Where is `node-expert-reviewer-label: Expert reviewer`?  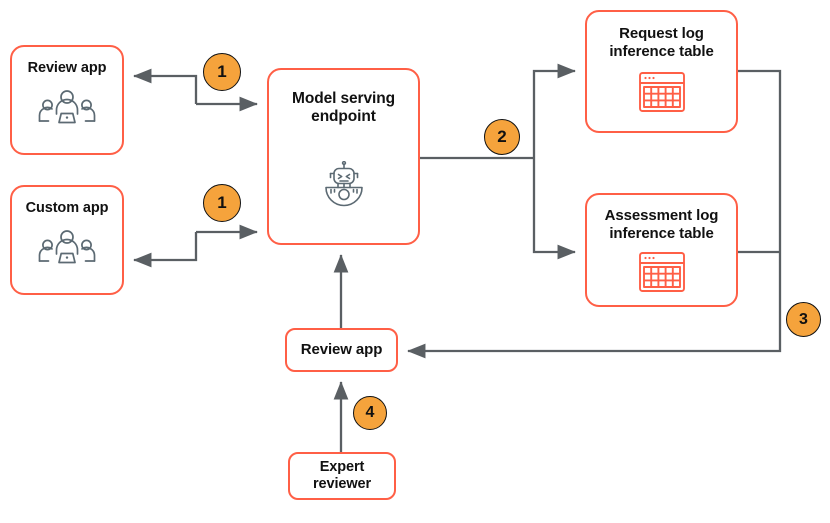 node-expert-reviewer-label: Expert reviewer is located at coordinates (342, 476).